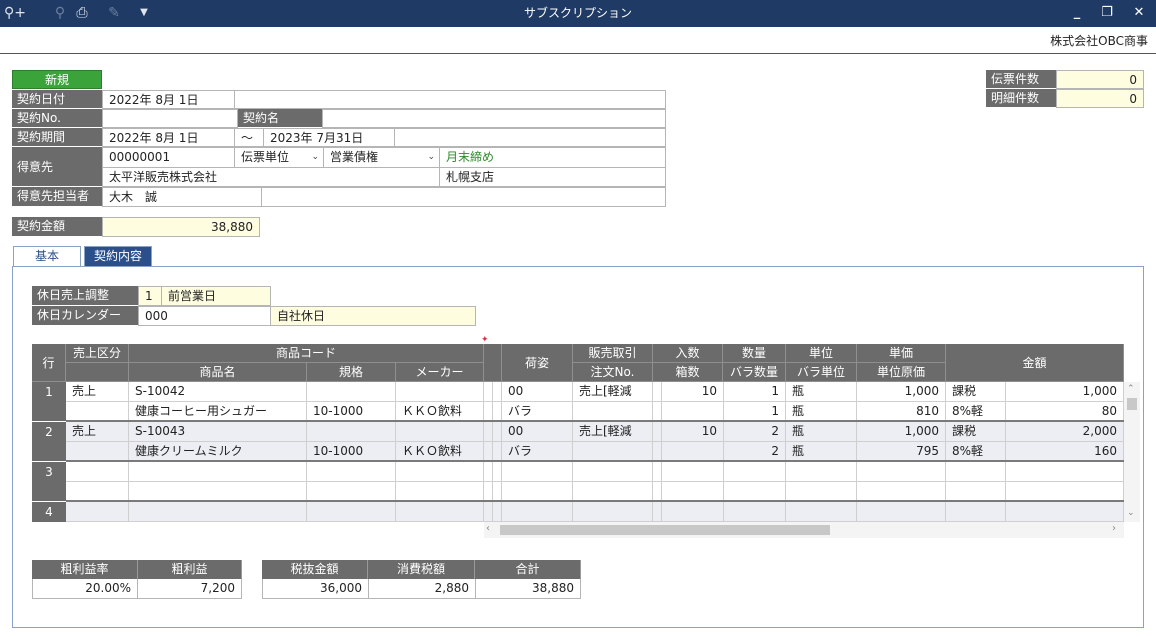  I want to click on grid-cell-packing, so click(537, 512).